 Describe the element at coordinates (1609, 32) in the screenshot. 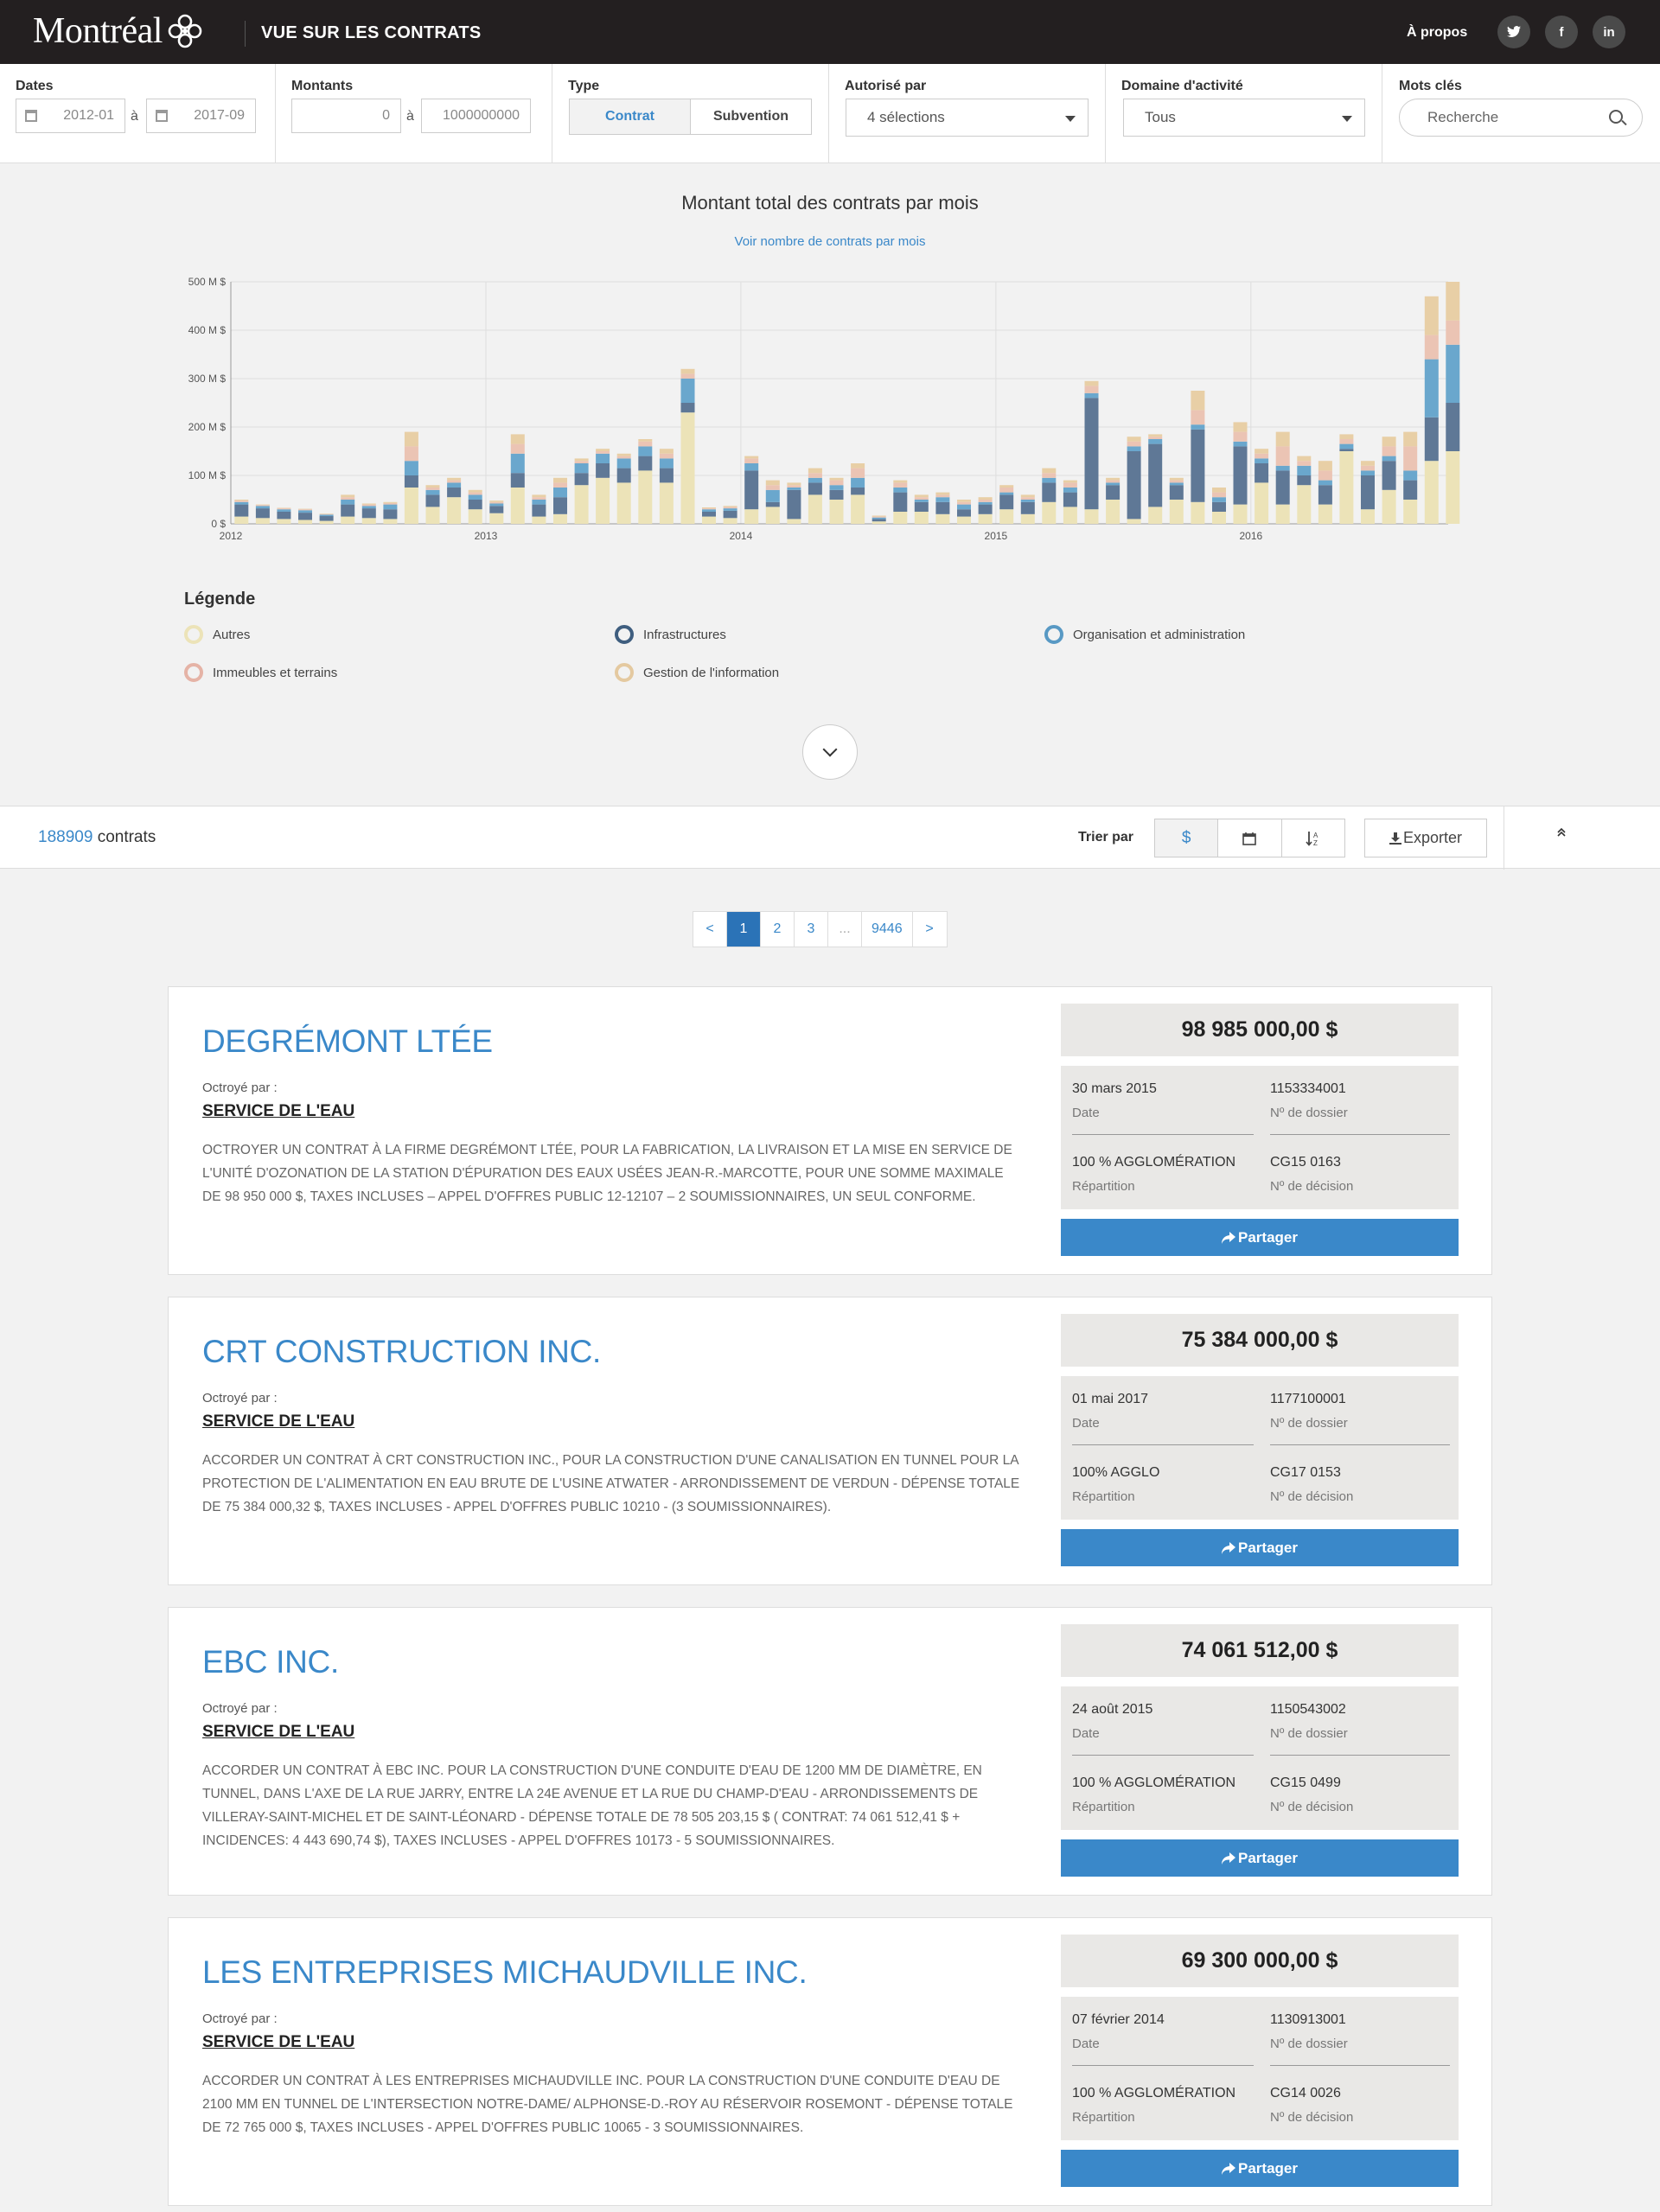

I see `linkedin-icon: in` at that location.